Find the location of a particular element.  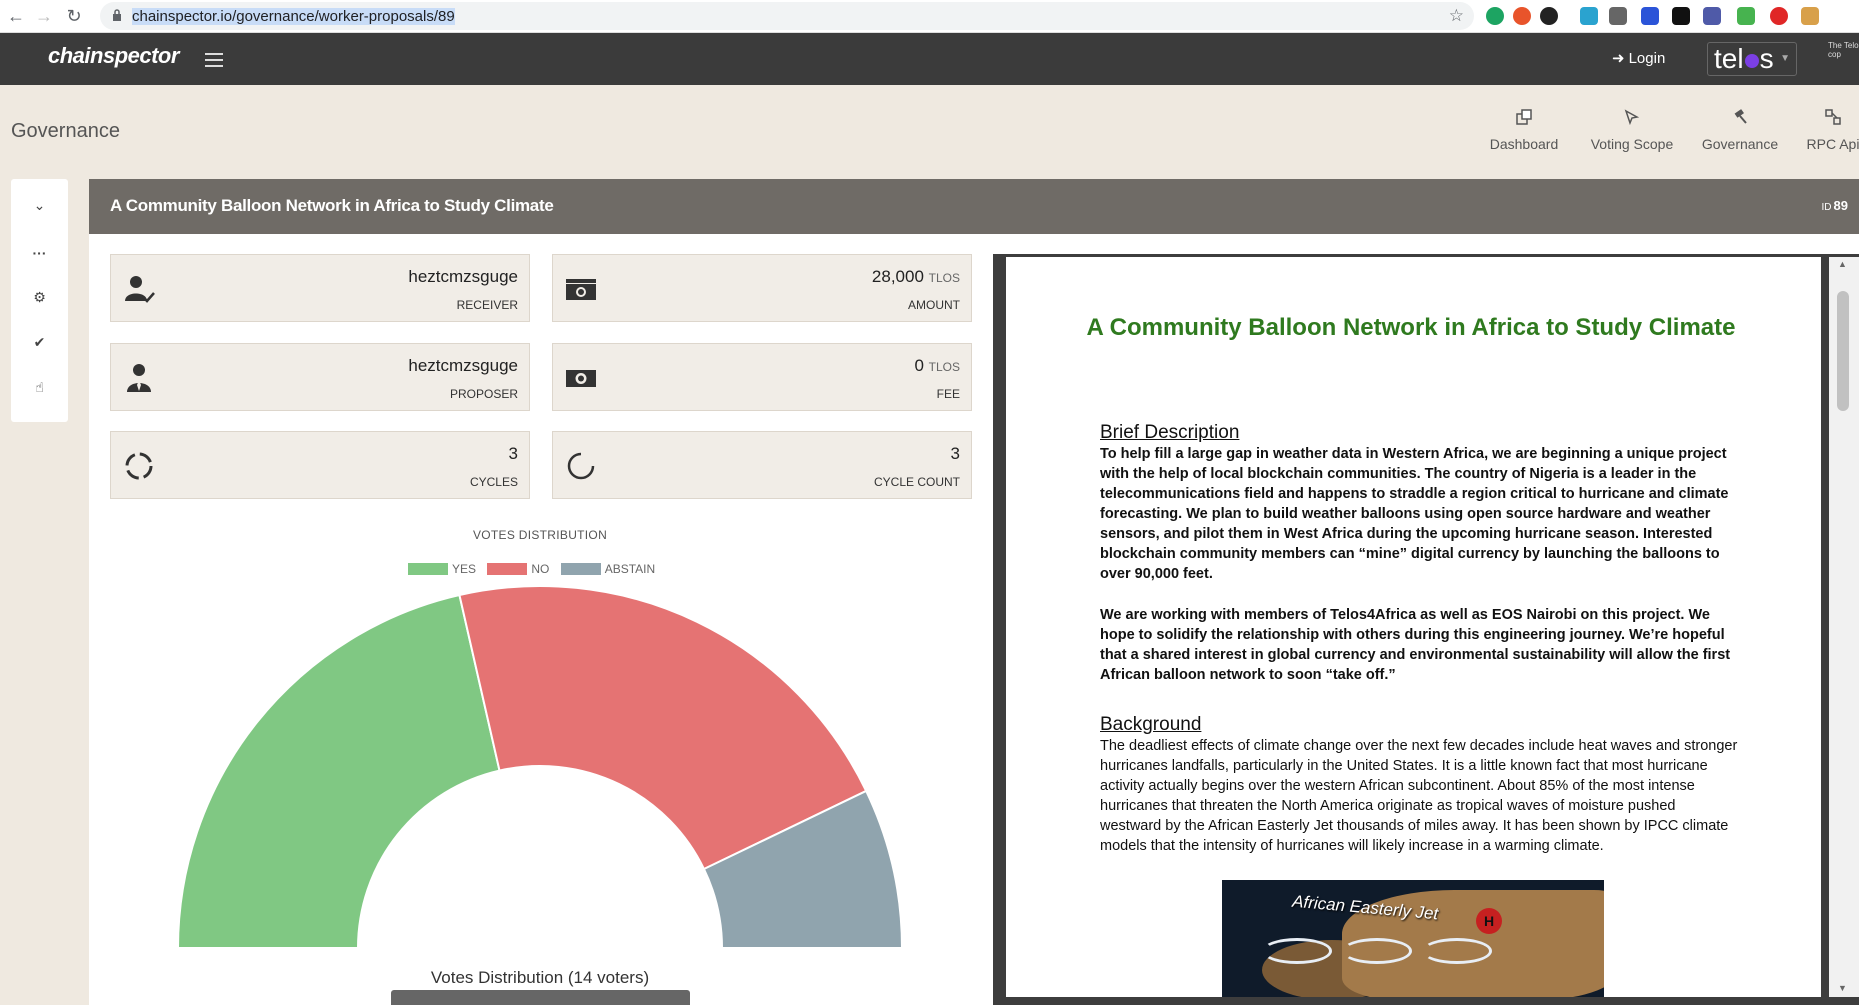

proposer-card: heztcmzsguge PROPOSER is located at coordinates (320, 377).